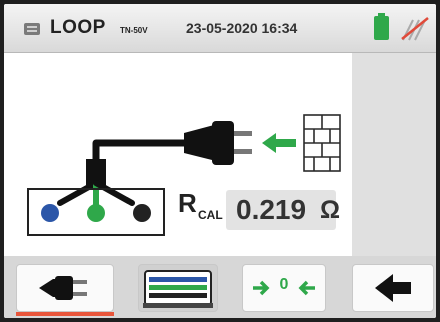  Describe the element at coordinates (330, 210) in the screenshot. I see `measurement-unit: Ω` at that location.